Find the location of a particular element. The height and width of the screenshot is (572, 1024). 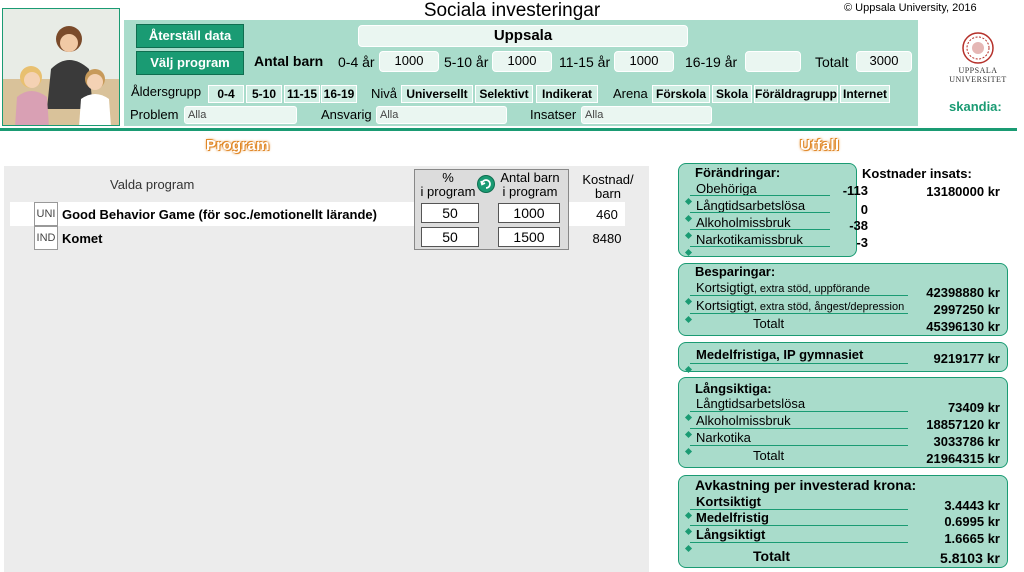

savings-total-value: 45396130 kr is located at coordinates (963, 326).